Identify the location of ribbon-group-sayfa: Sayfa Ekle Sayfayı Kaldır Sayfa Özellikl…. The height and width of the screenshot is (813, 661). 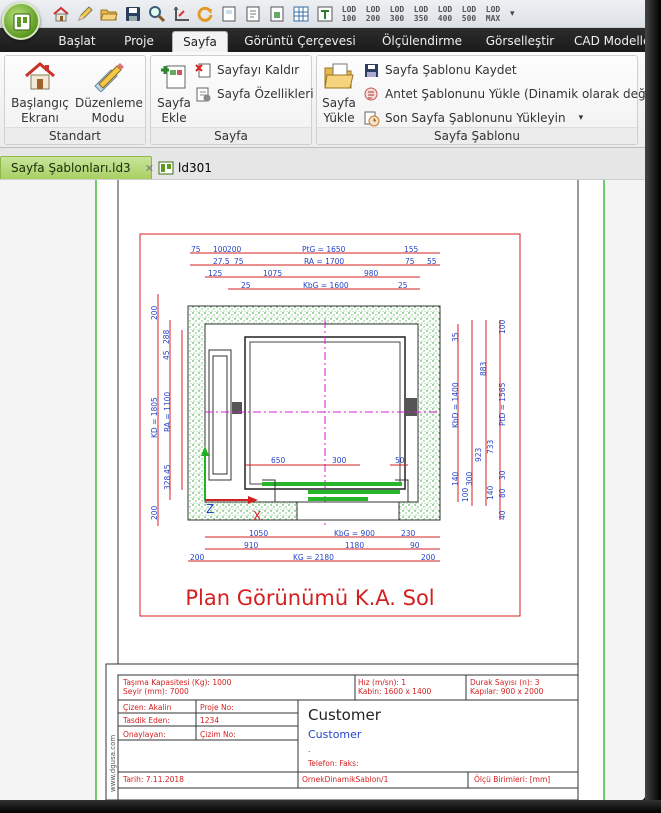
(232, 100).